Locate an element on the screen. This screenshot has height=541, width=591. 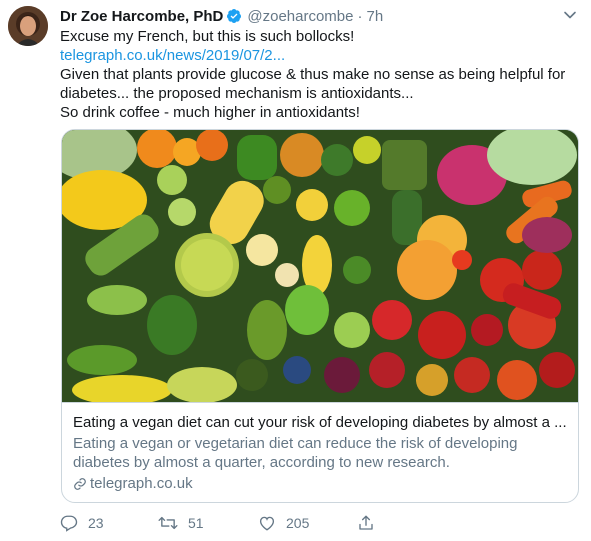
avatar is located at coordinates (28, 26).